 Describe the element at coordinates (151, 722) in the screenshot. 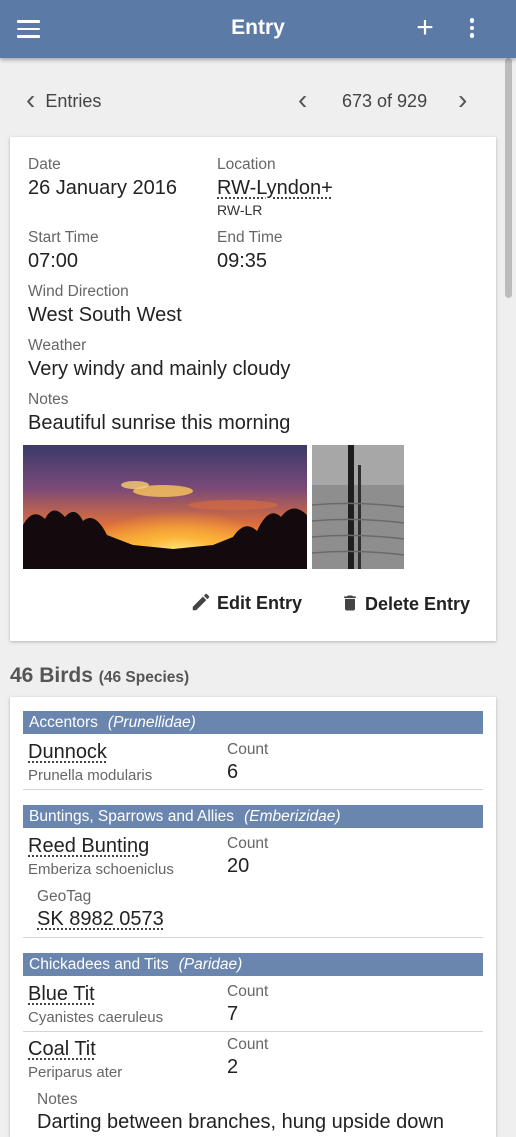

I see `family-latin: (Prunellidae)` at that location.